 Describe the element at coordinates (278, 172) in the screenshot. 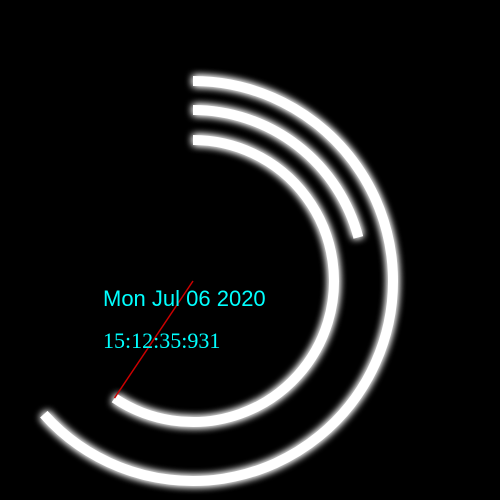

I see `minutes-arc` at that location.